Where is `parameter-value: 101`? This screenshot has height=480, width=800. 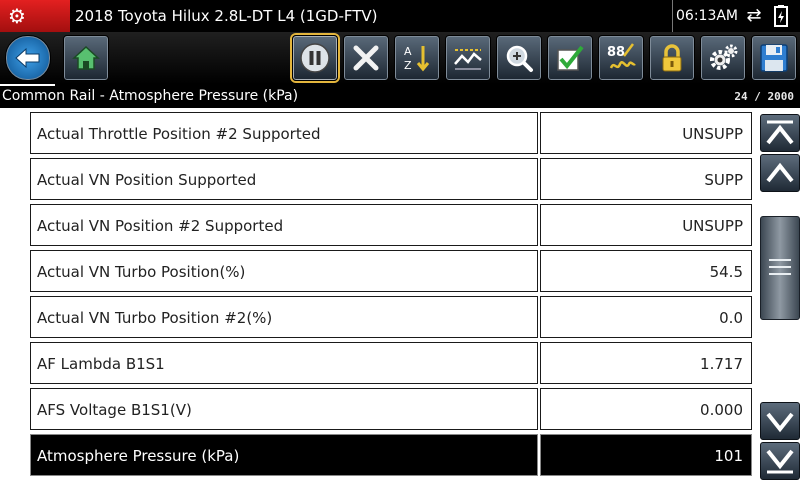 parameter-value: 101 is located at coordinates (646, 455).